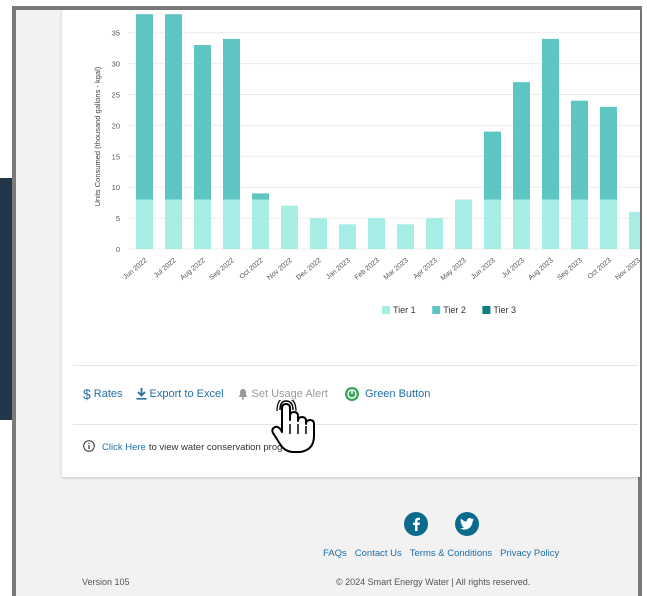  What do you see at coordinates (454, 269) in the screenshot?
I see `x-tick-label: May 2023` at bounding box center [454, 269].